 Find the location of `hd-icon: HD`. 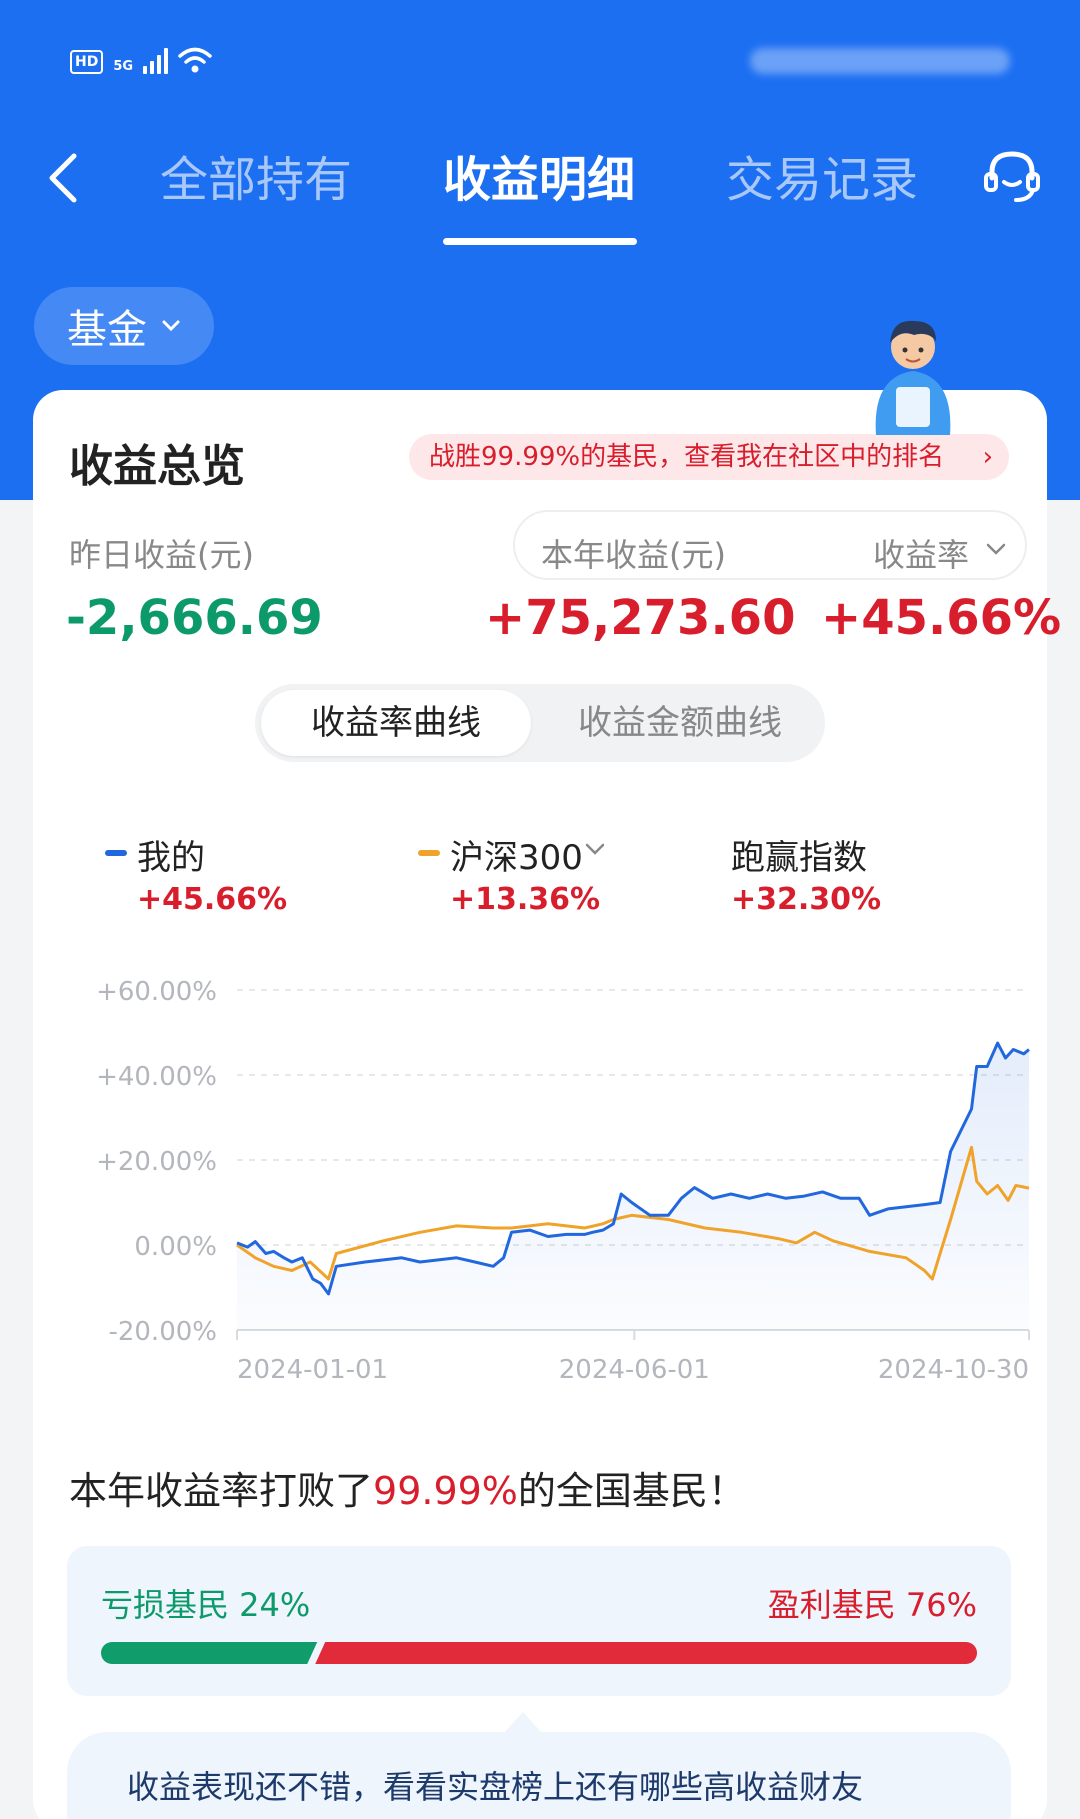

hd-icon: HD is located at coordinates (87, 62).